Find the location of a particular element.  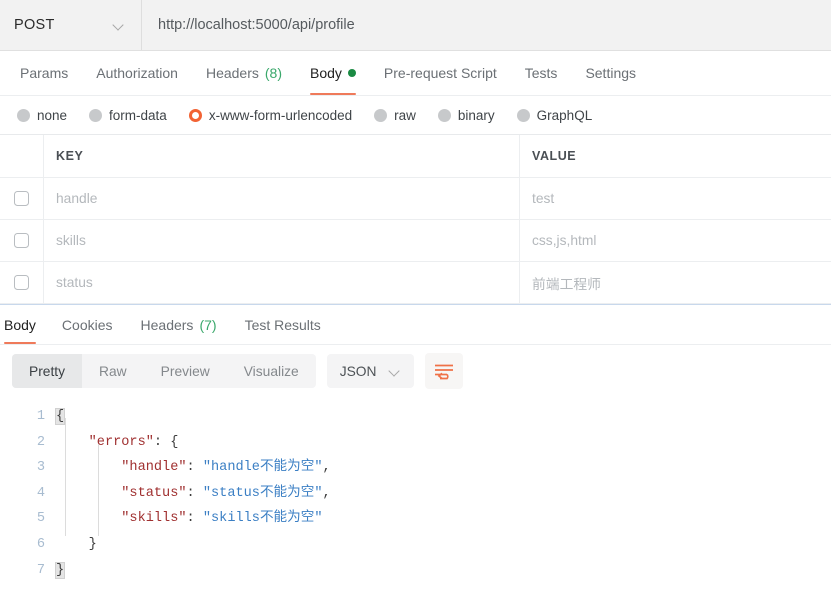

row-key-cell: skills is located at coordinates (282, 240).